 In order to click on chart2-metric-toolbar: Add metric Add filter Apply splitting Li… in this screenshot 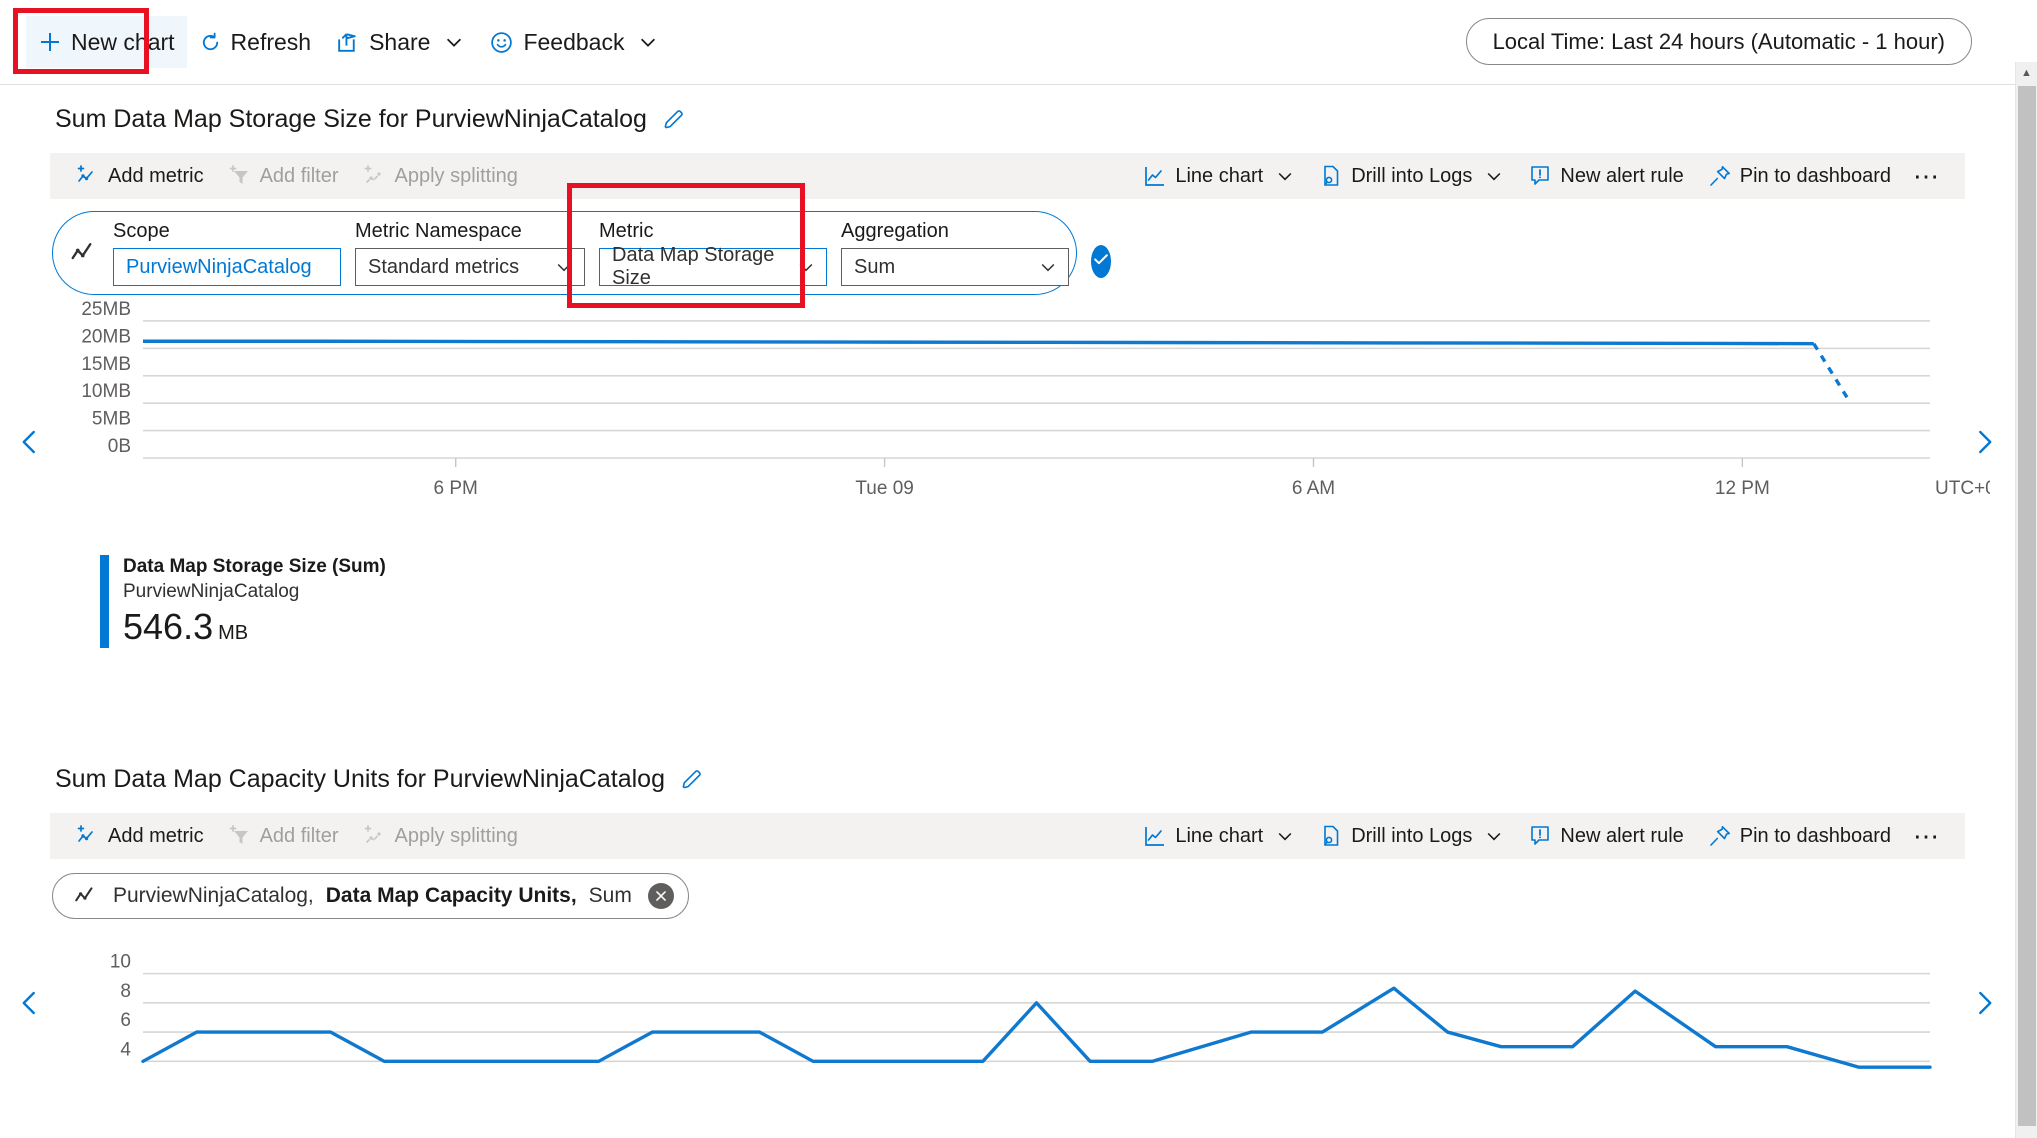, I will do `click(1007, 836)`.